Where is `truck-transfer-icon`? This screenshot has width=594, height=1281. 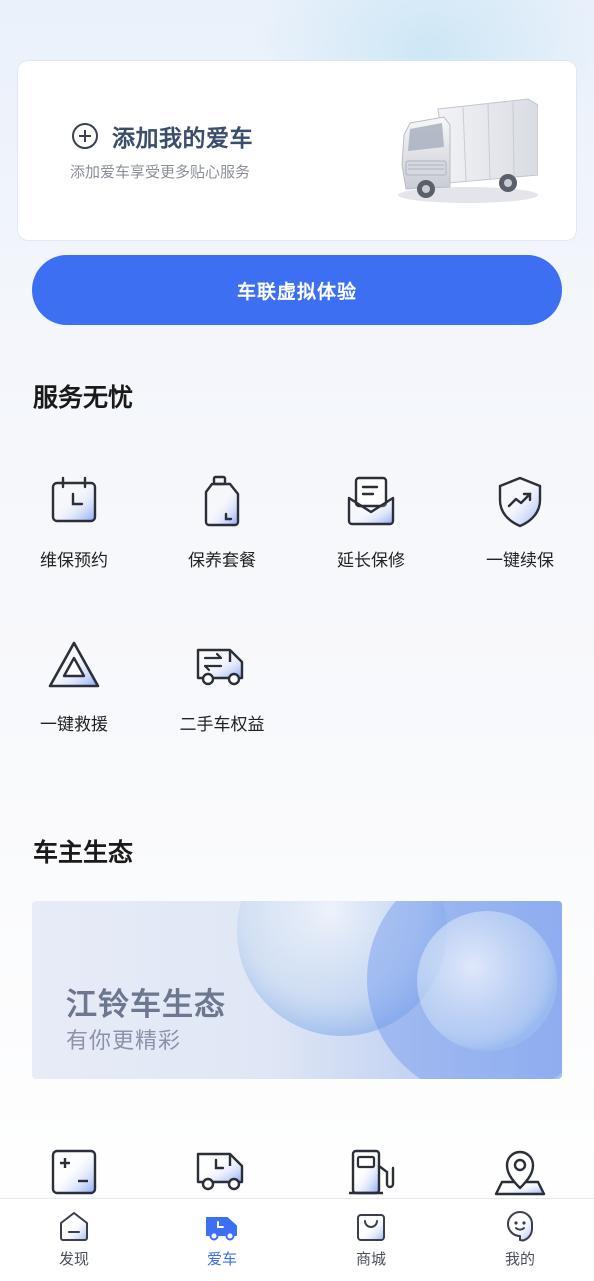
truck-transfer-icon is located at coordinates (220, 667).